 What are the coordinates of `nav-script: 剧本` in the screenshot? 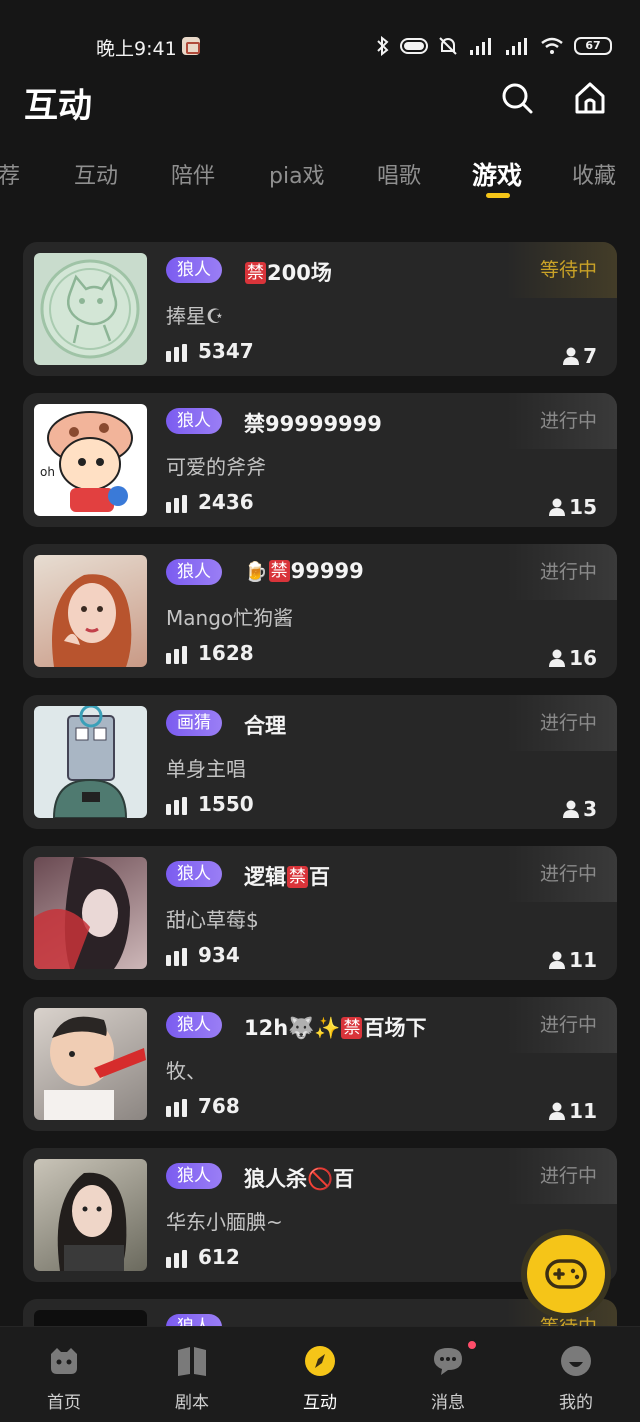 It's located at (192, 1374).